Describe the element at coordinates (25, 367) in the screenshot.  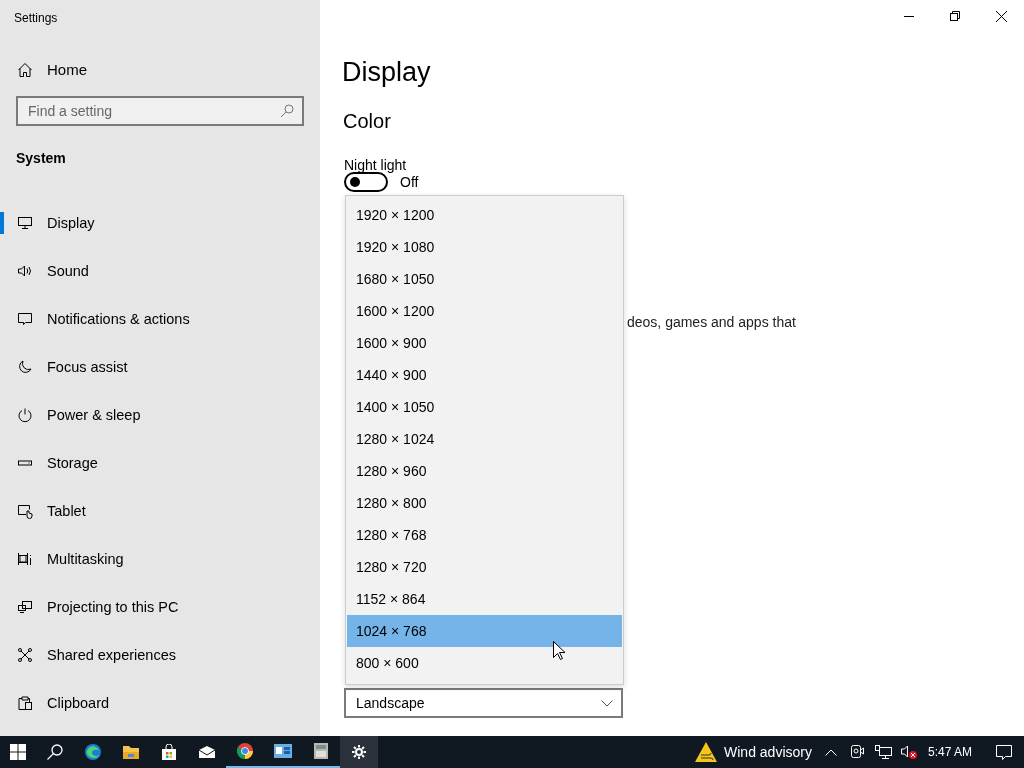
I see `moon-icon` at that location.